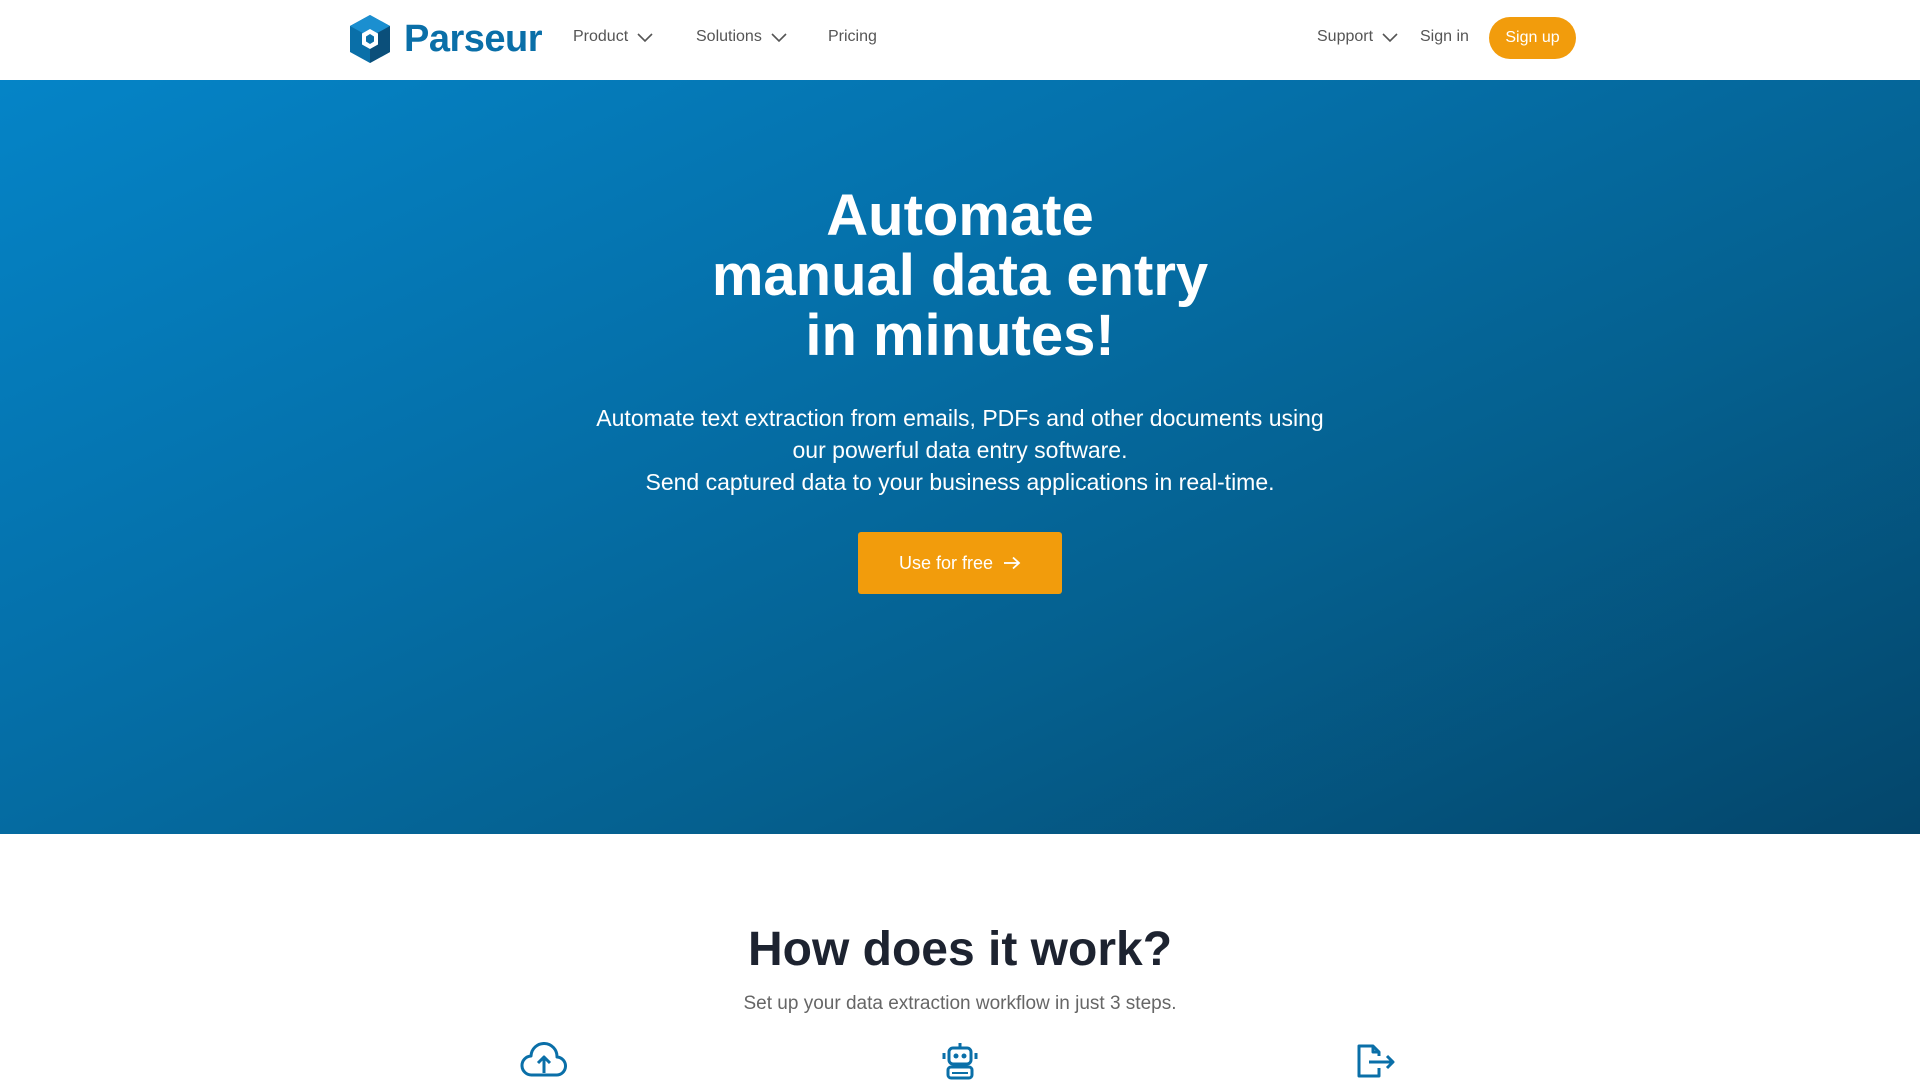  What do you see at coordinates (960, 949) in the screenshot?
I see `how-it-works-title: How does it work?` at bounding box center [960, 949].